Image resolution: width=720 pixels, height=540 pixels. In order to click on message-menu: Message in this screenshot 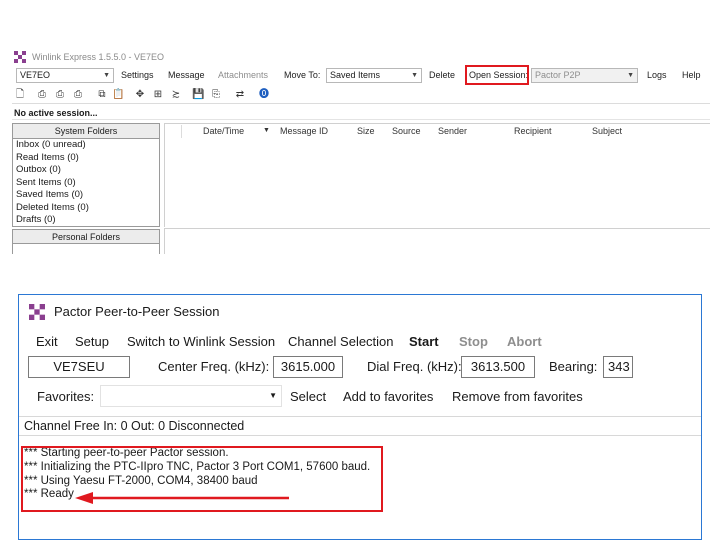, I will do `click(186, 75)`.